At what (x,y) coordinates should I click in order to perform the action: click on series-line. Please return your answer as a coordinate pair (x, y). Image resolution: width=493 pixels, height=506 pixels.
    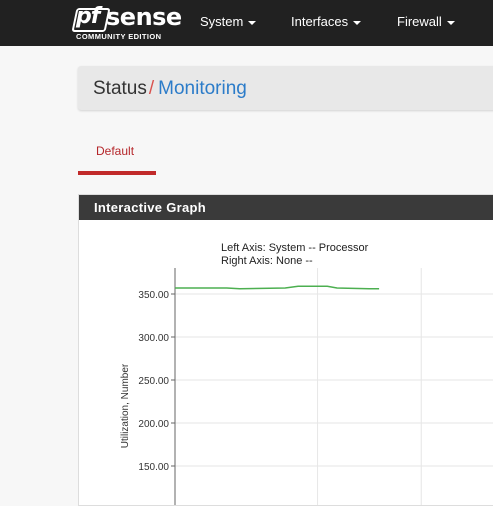
    Looking at the image, I should click on (277, 287).